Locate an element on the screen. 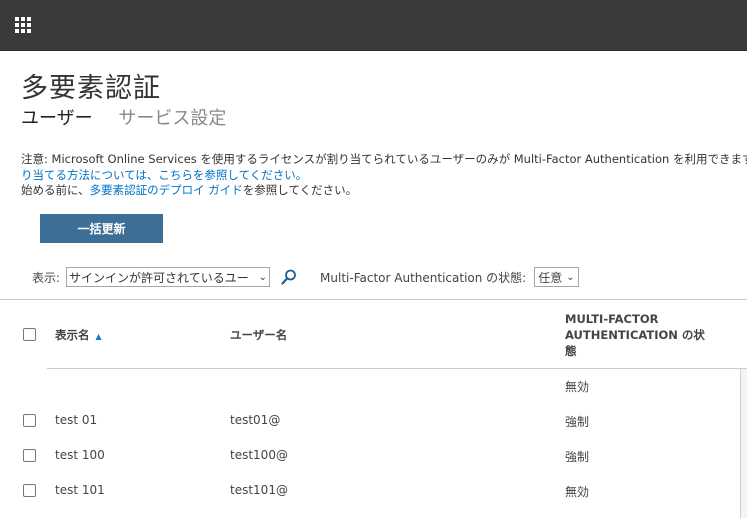 Image resolution: width=747 pixels, height=518 pixels. column-header-display-name: 表示名 ▲ is located at coordinates (78, 335).